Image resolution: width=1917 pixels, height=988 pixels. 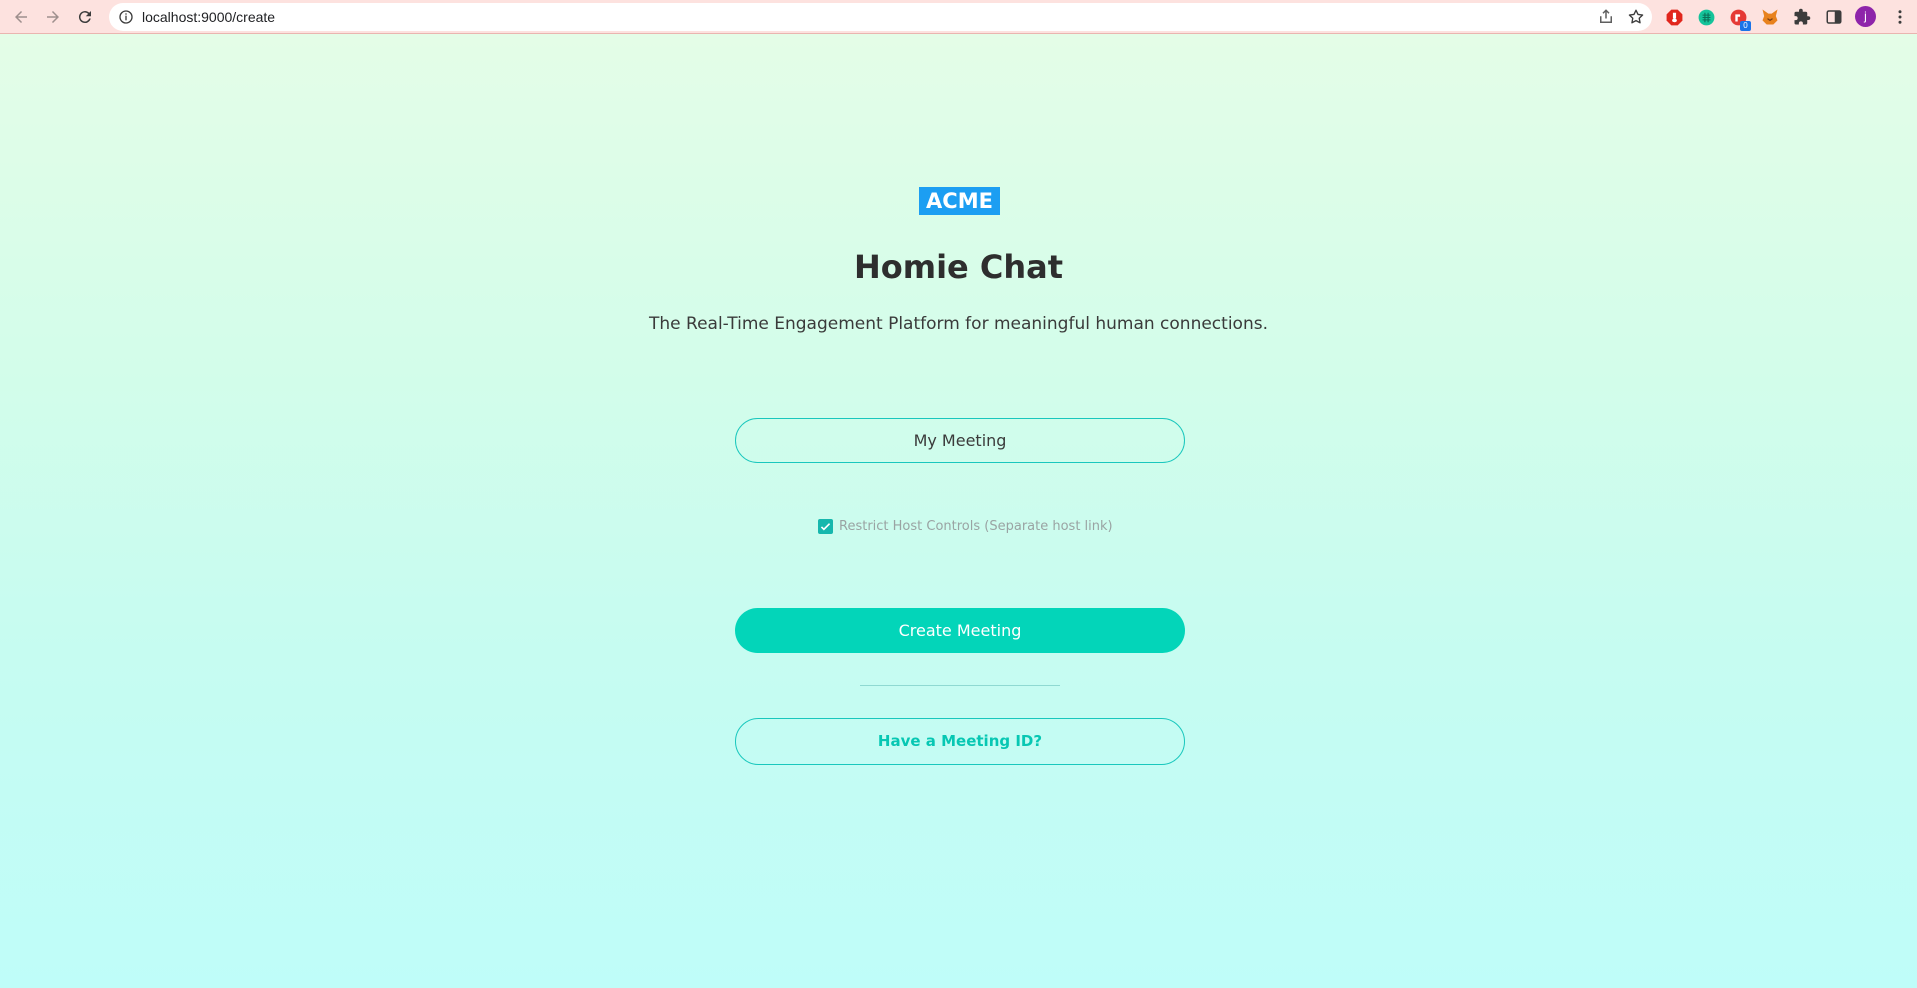 What do you see at coordinates (880, 17) in the screenshot?
I see `address-bar: localhost:9000/create` at bounding box center [880, 17].